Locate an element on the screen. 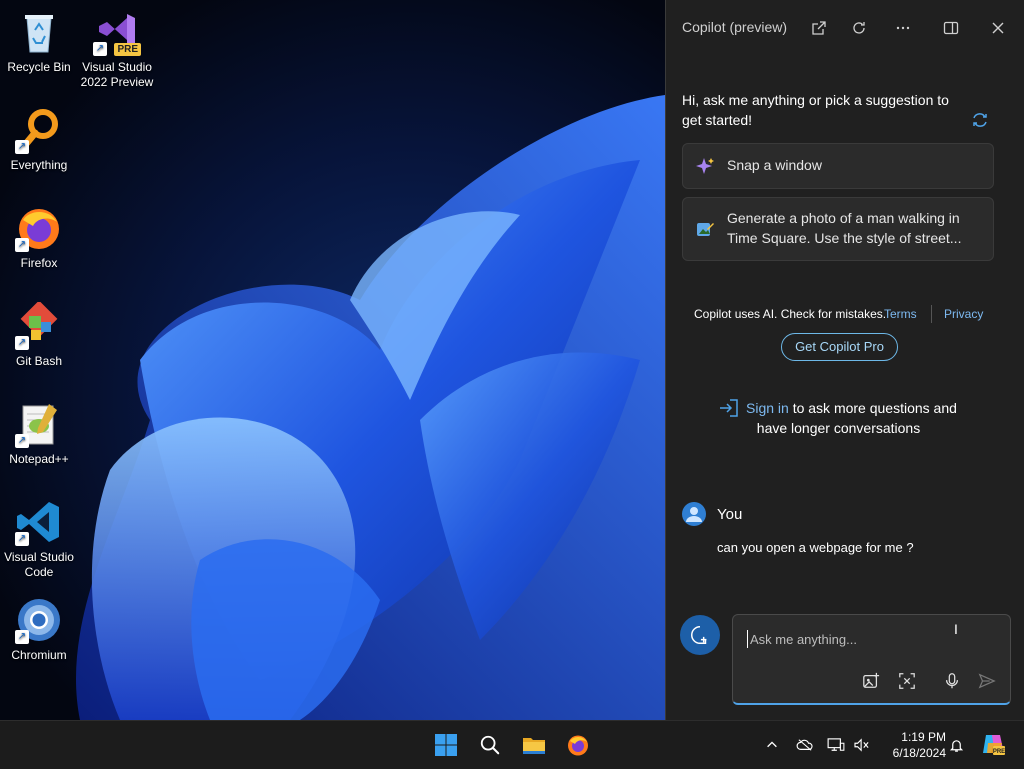 The width and height of the screenshot is (1024, 769). firefox-icon: ↗ is located at coordinates (39, 228).